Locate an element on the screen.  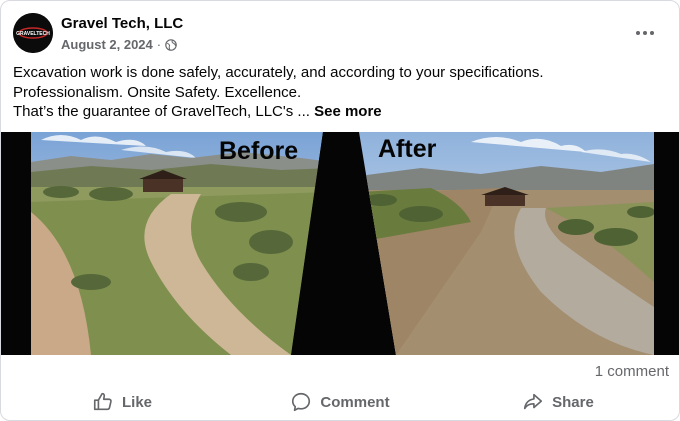
post-date: August 2, 2024 is located at coordinates (107, 44).